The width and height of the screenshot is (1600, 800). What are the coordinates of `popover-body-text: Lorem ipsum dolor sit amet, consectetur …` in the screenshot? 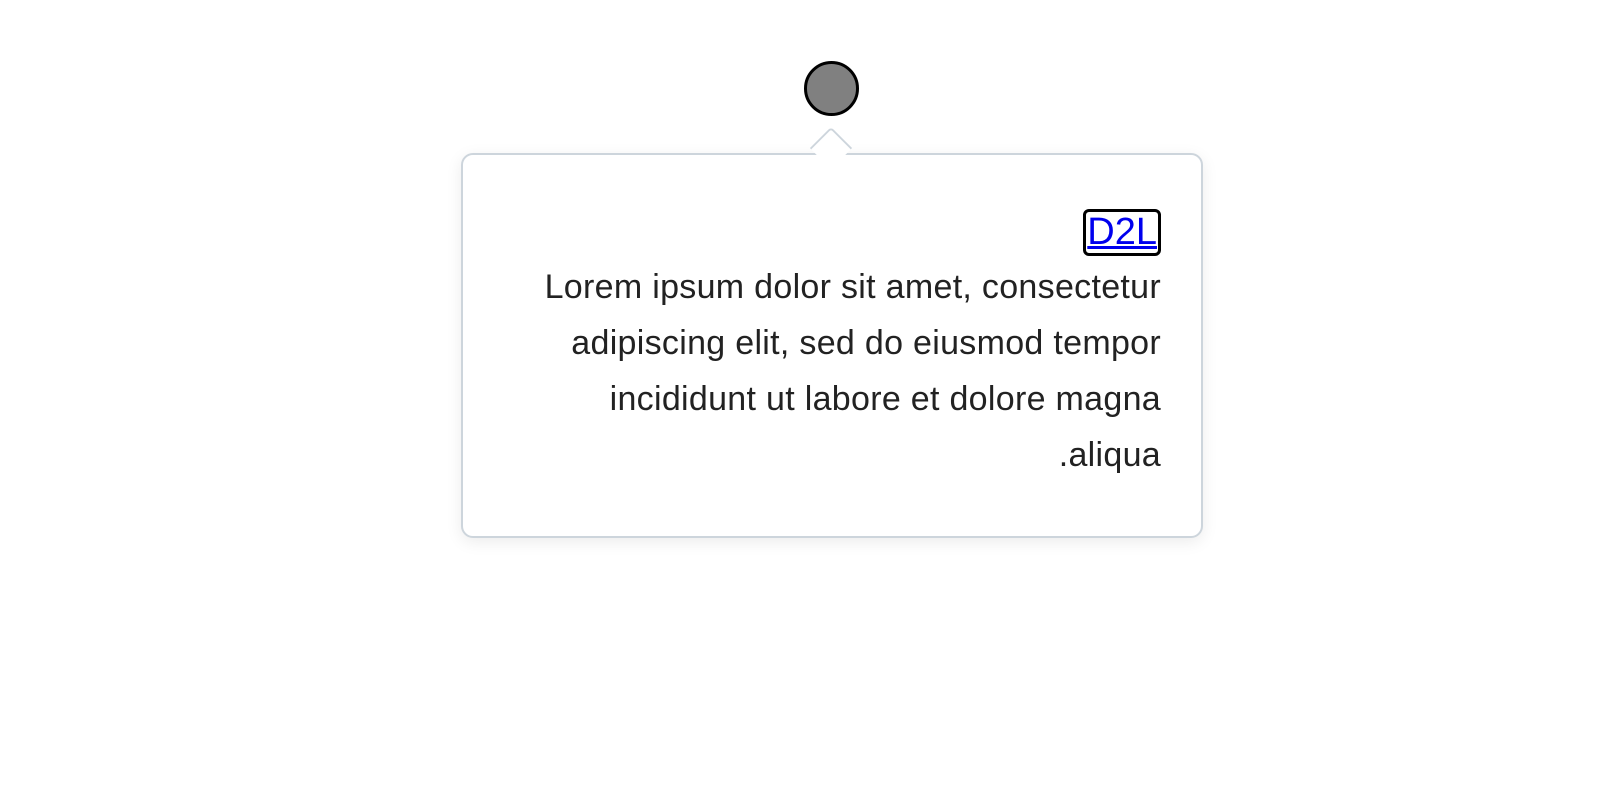 It's located at (852, 371).